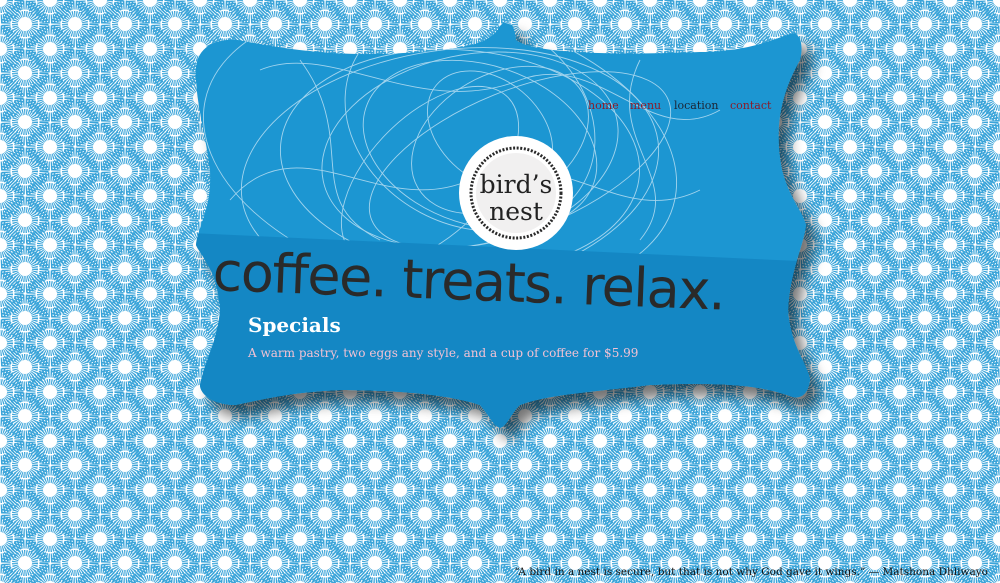 Image resolution: width=1000 pixels, height=583 pixels. Describe the element at coordinates (696, 105) in the screenshot. I see `nav-location: location` at that location.